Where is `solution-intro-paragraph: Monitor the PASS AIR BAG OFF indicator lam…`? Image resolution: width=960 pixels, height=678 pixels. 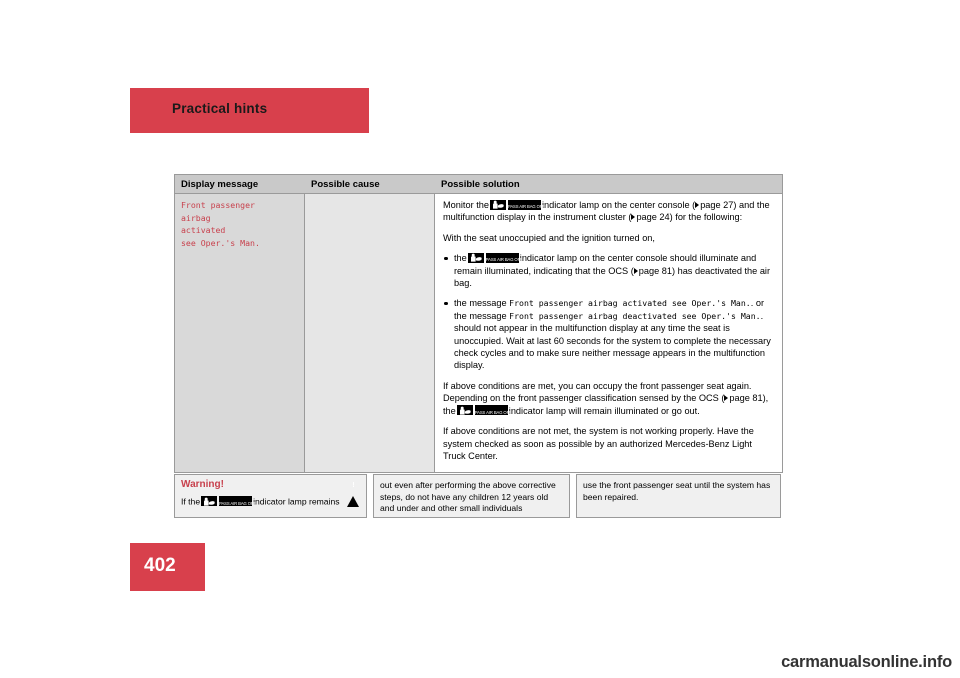
solution-intro-paragraph: Monitor the PASS AIR BAG OFF indicator lam… is located at coordinates (608, 211).